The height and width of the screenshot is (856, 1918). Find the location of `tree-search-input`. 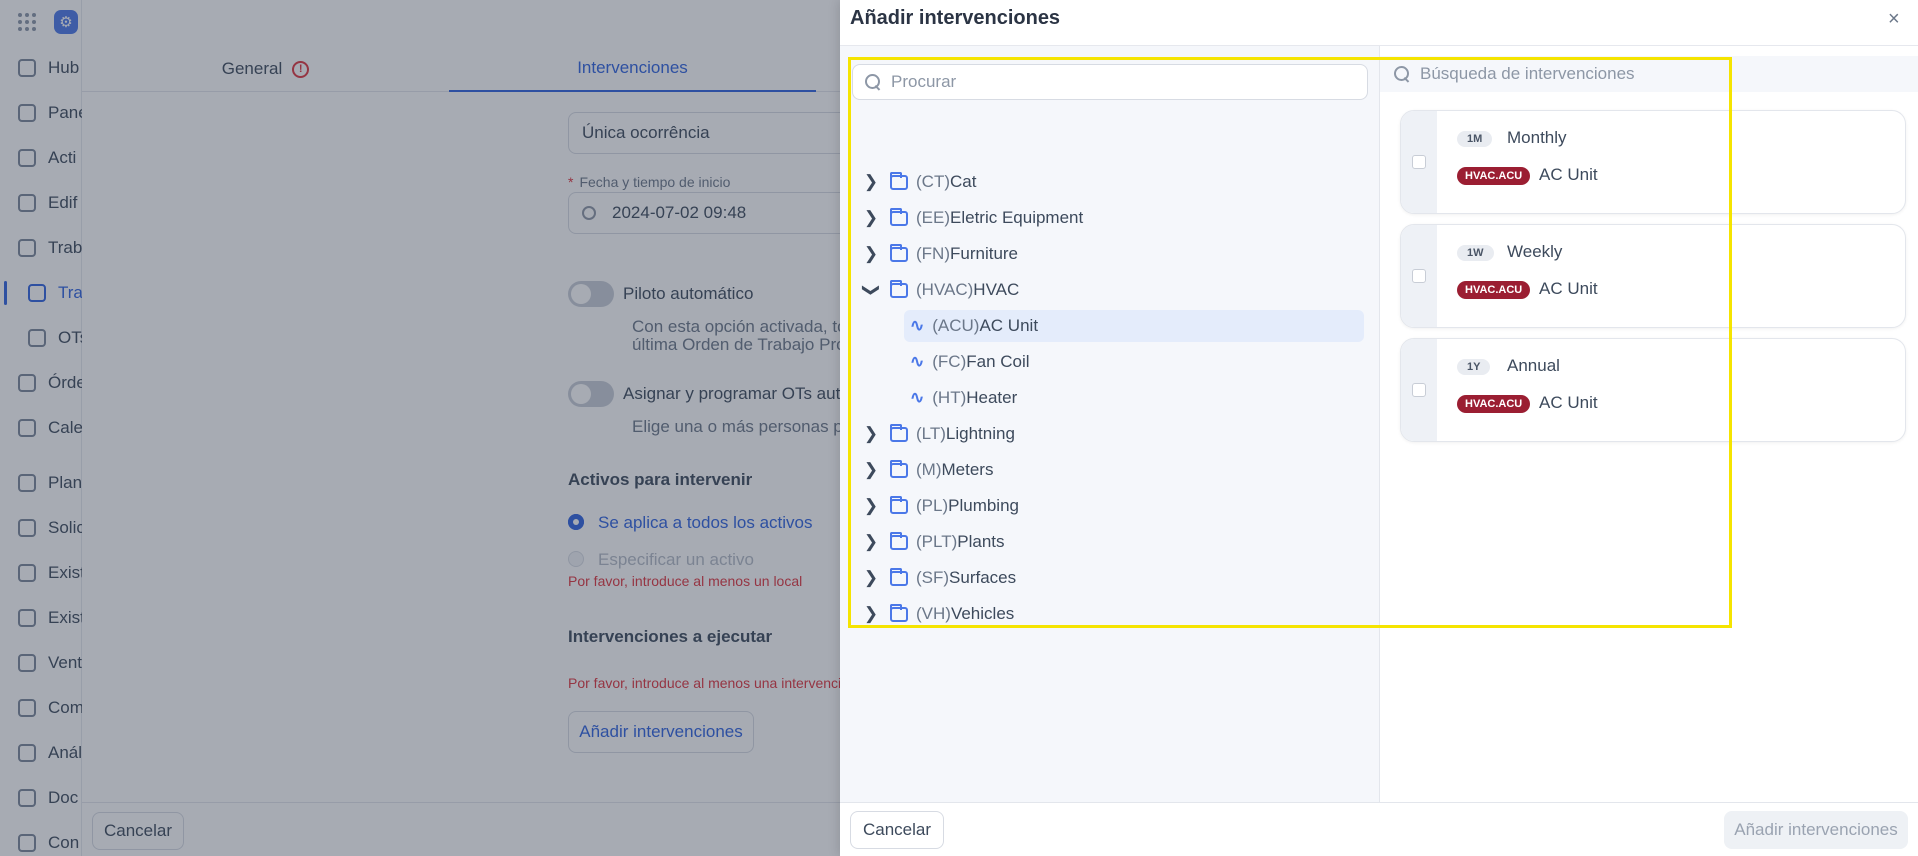

tree-search-input is located at coordinates (1111, 82).